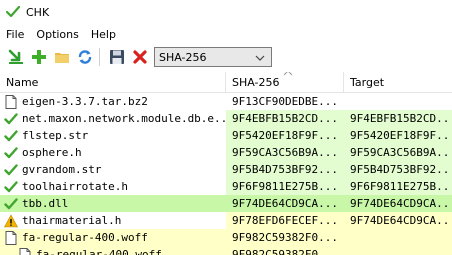 This screenshot has height=255, width=452. I want to click on row-name-cell: eigen-3.3.7.tar.bz2, so click(113, 101).